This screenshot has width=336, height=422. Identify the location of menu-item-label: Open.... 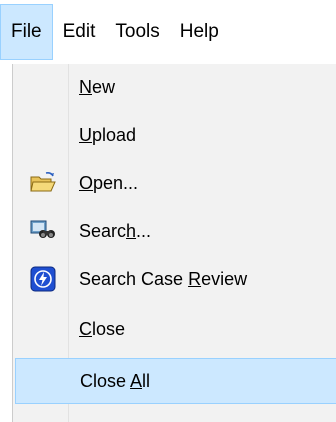
(109, 182).